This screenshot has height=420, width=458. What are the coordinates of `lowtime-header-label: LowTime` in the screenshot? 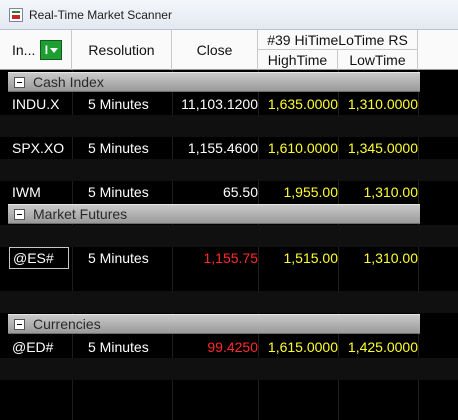 It's located at (377, 60).